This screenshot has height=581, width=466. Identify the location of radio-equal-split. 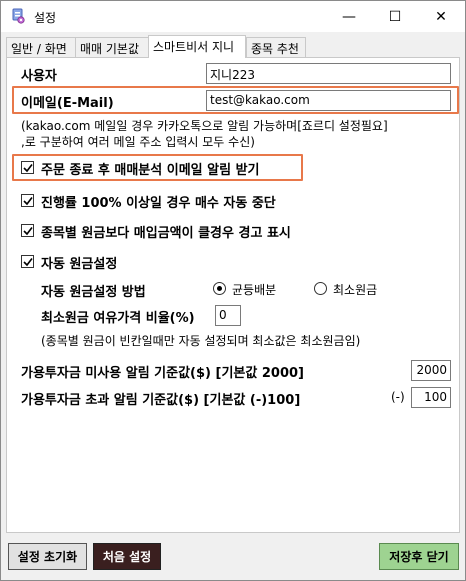
(219, 288).